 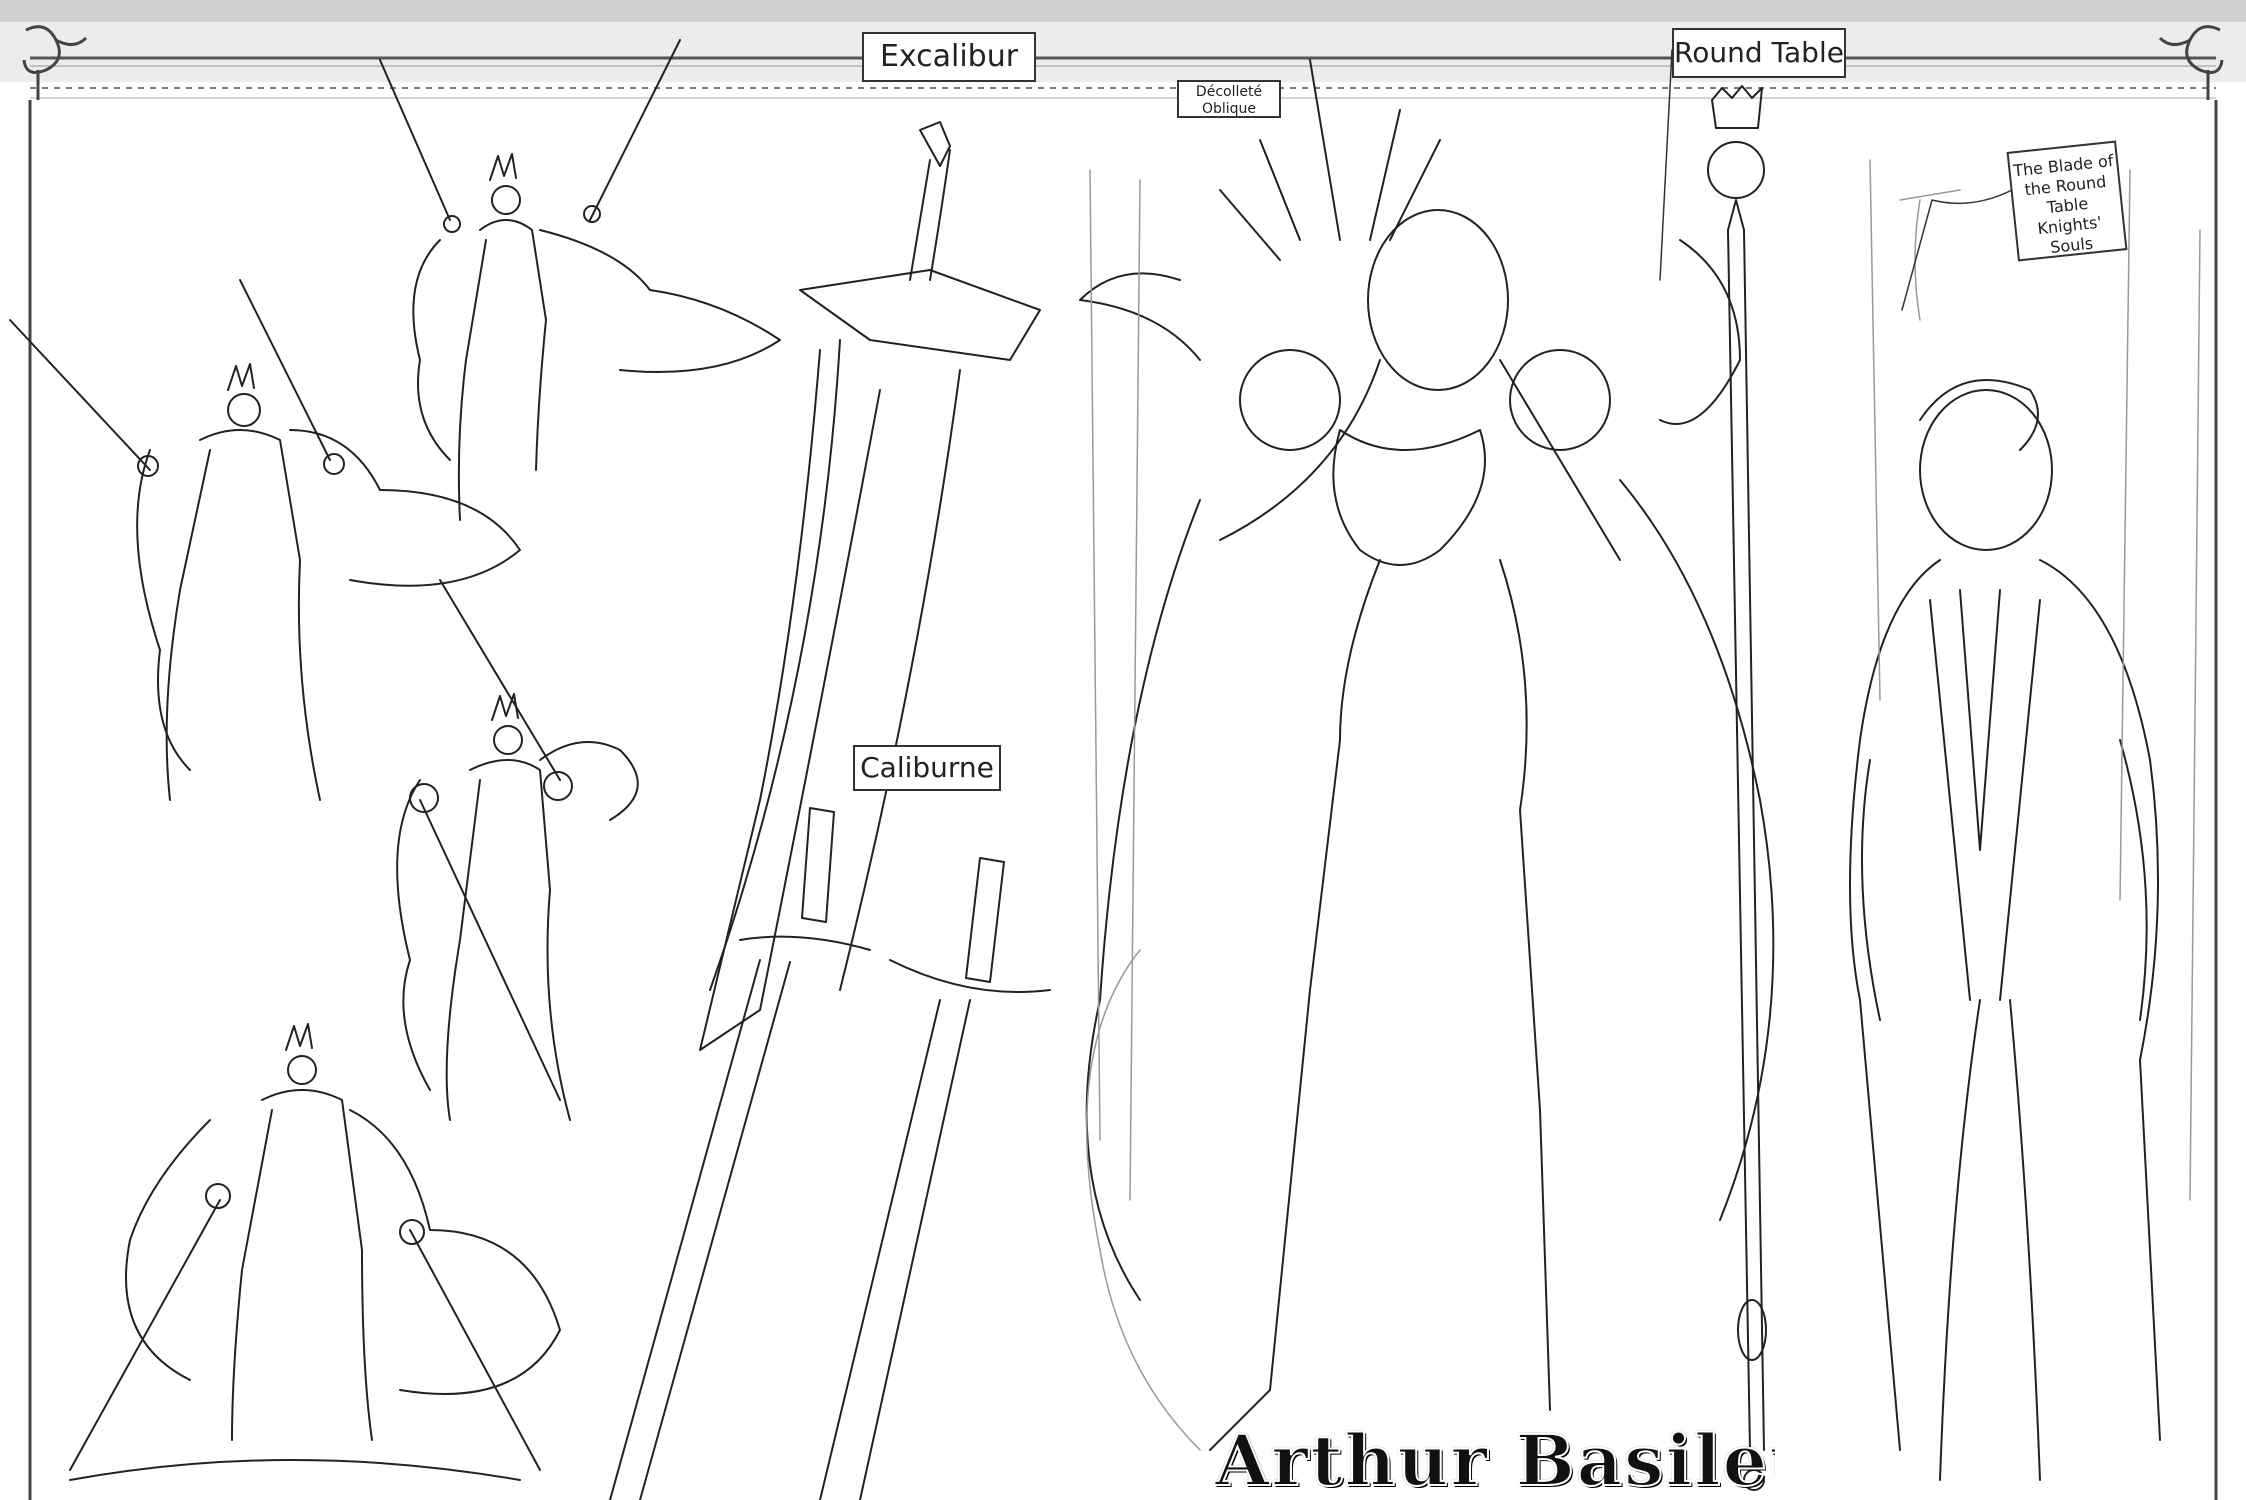 I want to click on label-round-table: Round Table, so click(x=1759, y=53).